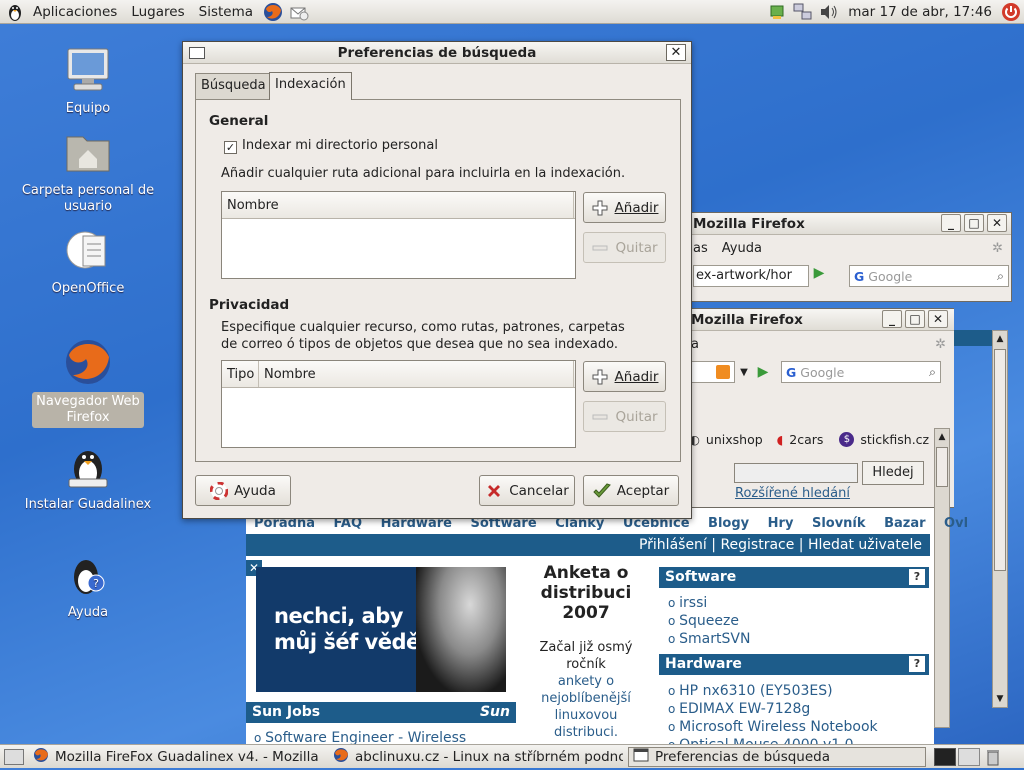 Image resolution: width=1024 pixels, height=770 pixels. What do you see at coordinates (796, 473) in the screenshot?
I see `web-search-input` at bounding box center [796, 473].